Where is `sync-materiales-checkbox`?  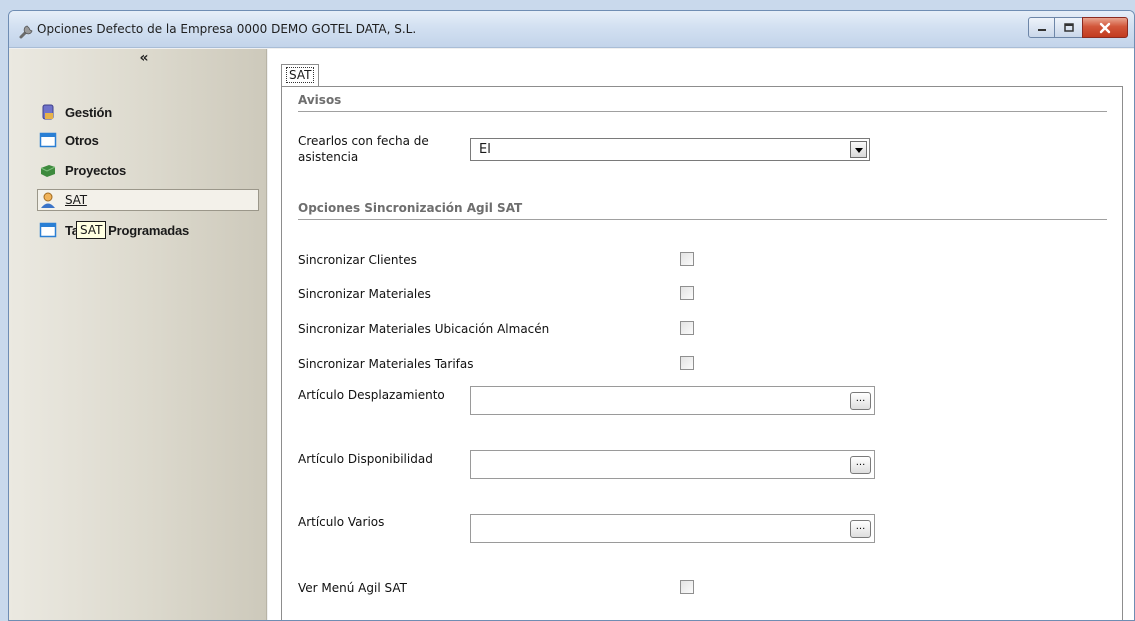
sync-materiales-checkbox is located at coordinates (687, 293).